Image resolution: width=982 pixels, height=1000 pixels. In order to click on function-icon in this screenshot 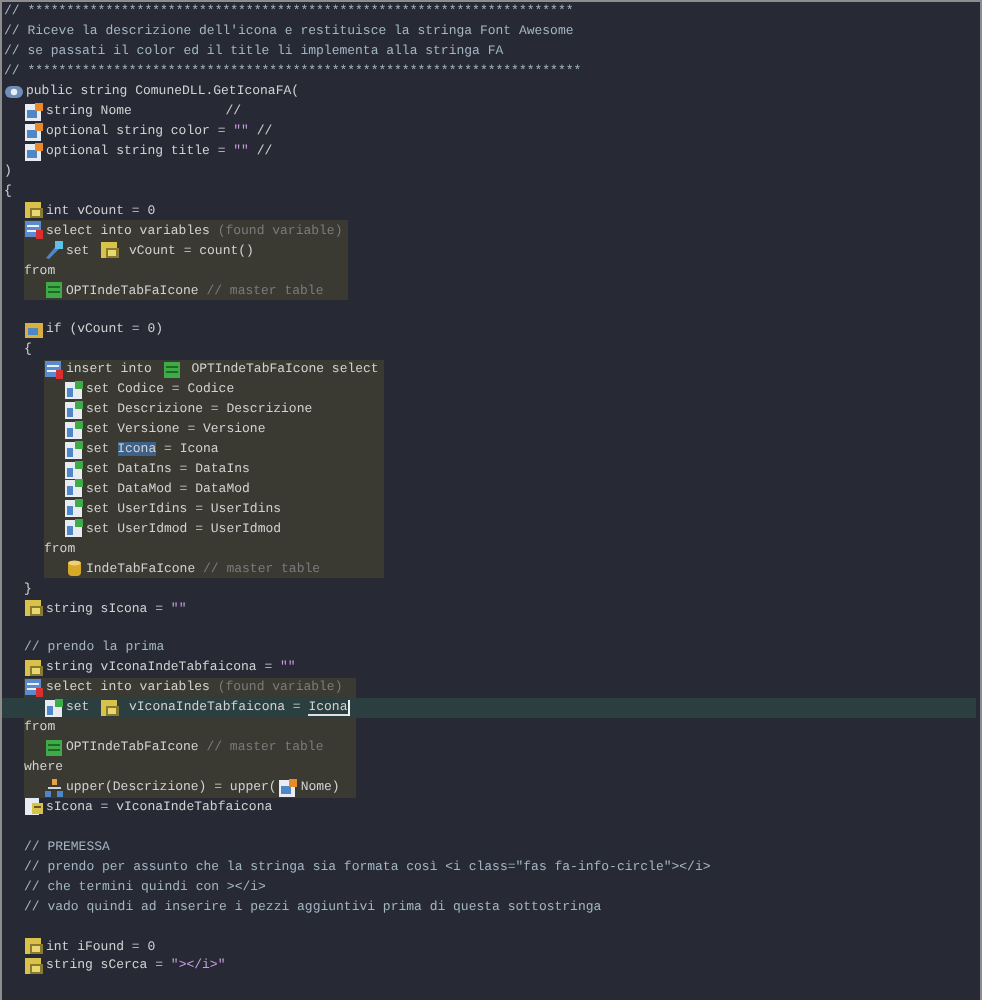, I will do `click(14, 91)`.